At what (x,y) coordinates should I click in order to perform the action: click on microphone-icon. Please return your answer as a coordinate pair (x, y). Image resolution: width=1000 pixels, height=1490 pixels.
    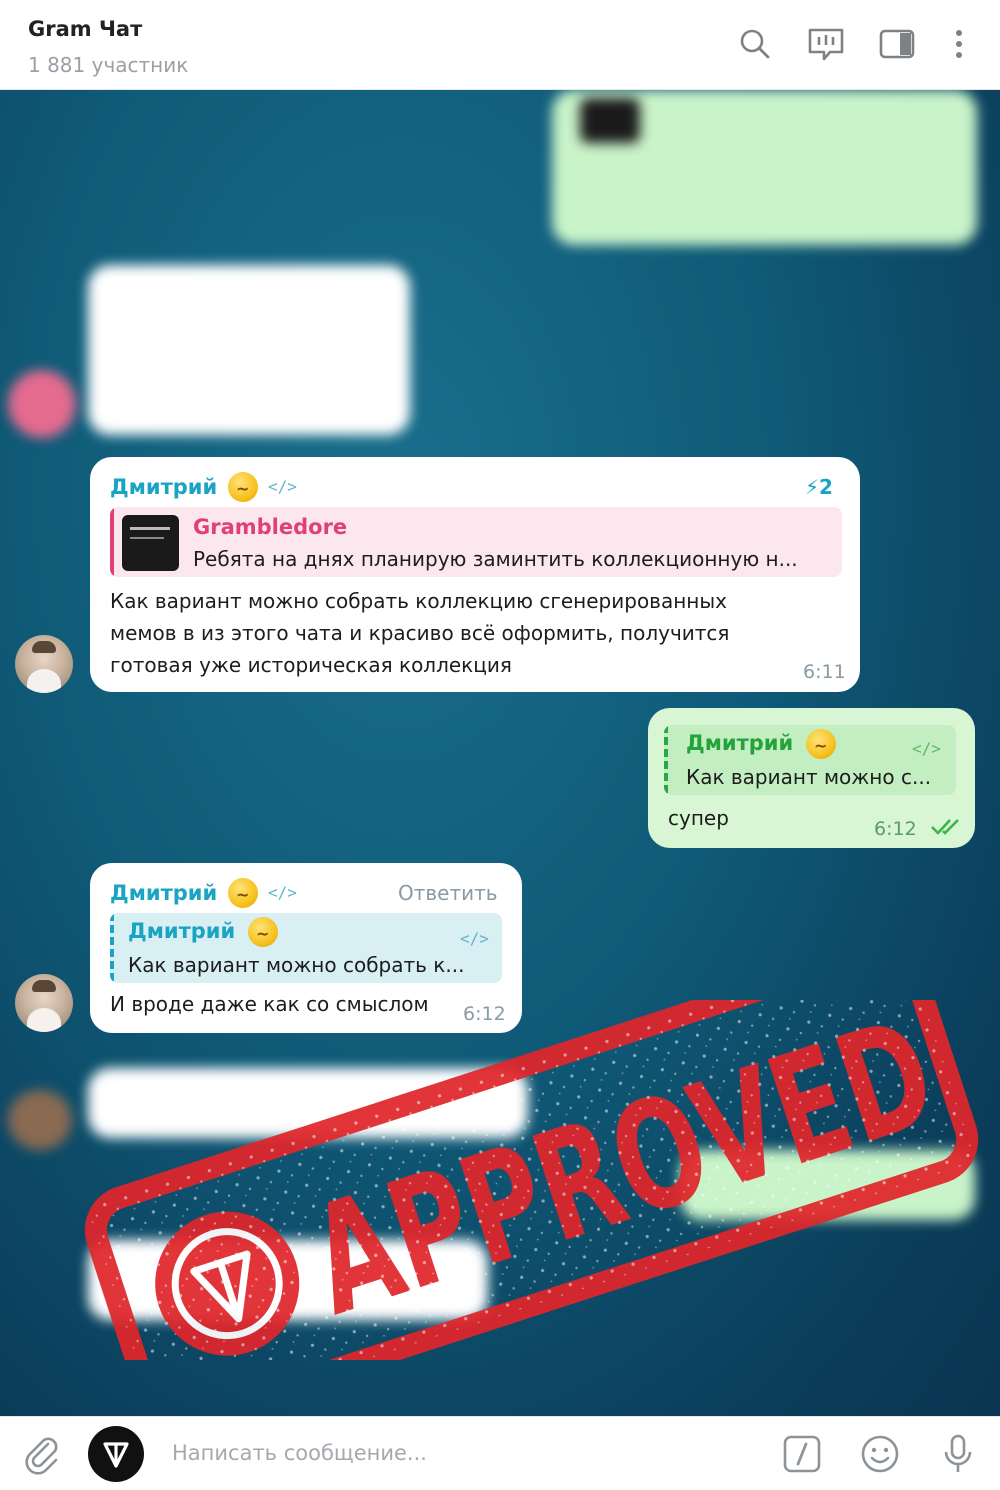
    Looking at the image, I should click on (958, 1454).